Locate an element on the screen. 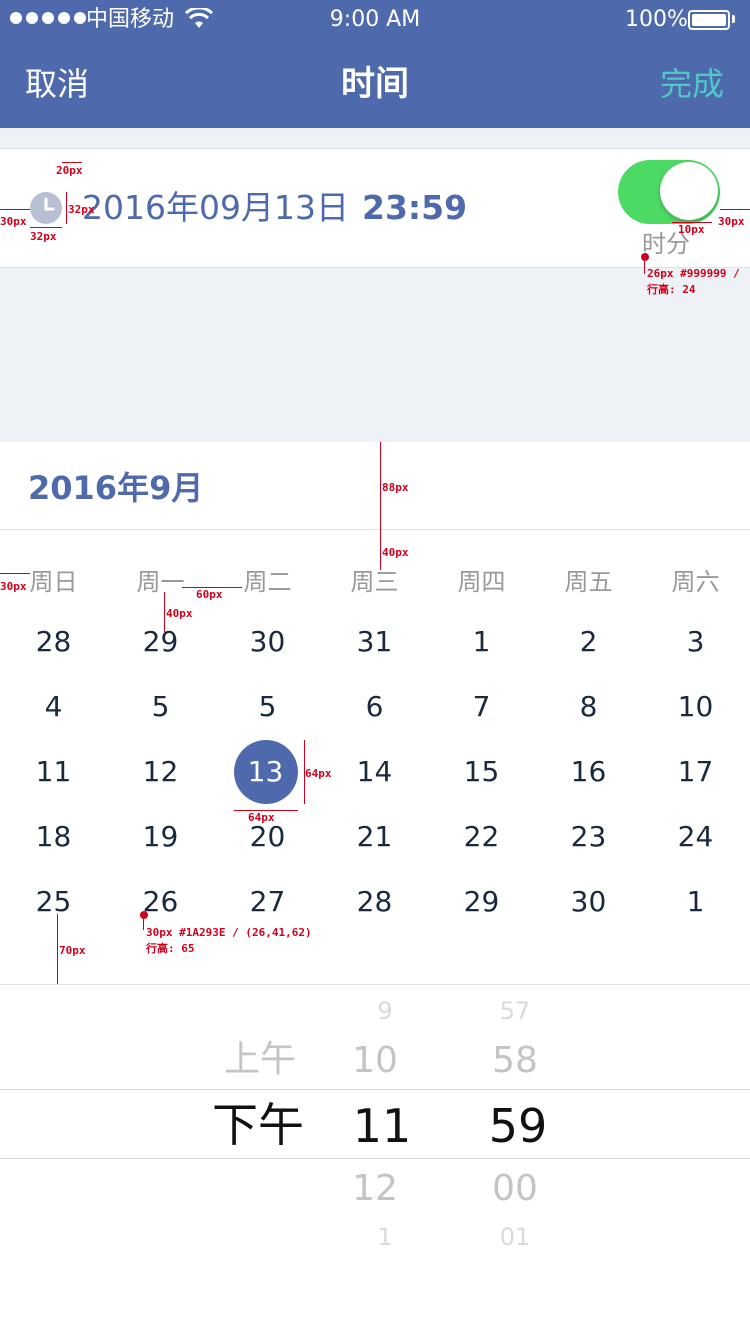 The image size is (750, 1334). day-cell: 18 is located at coordinates (53, 837).